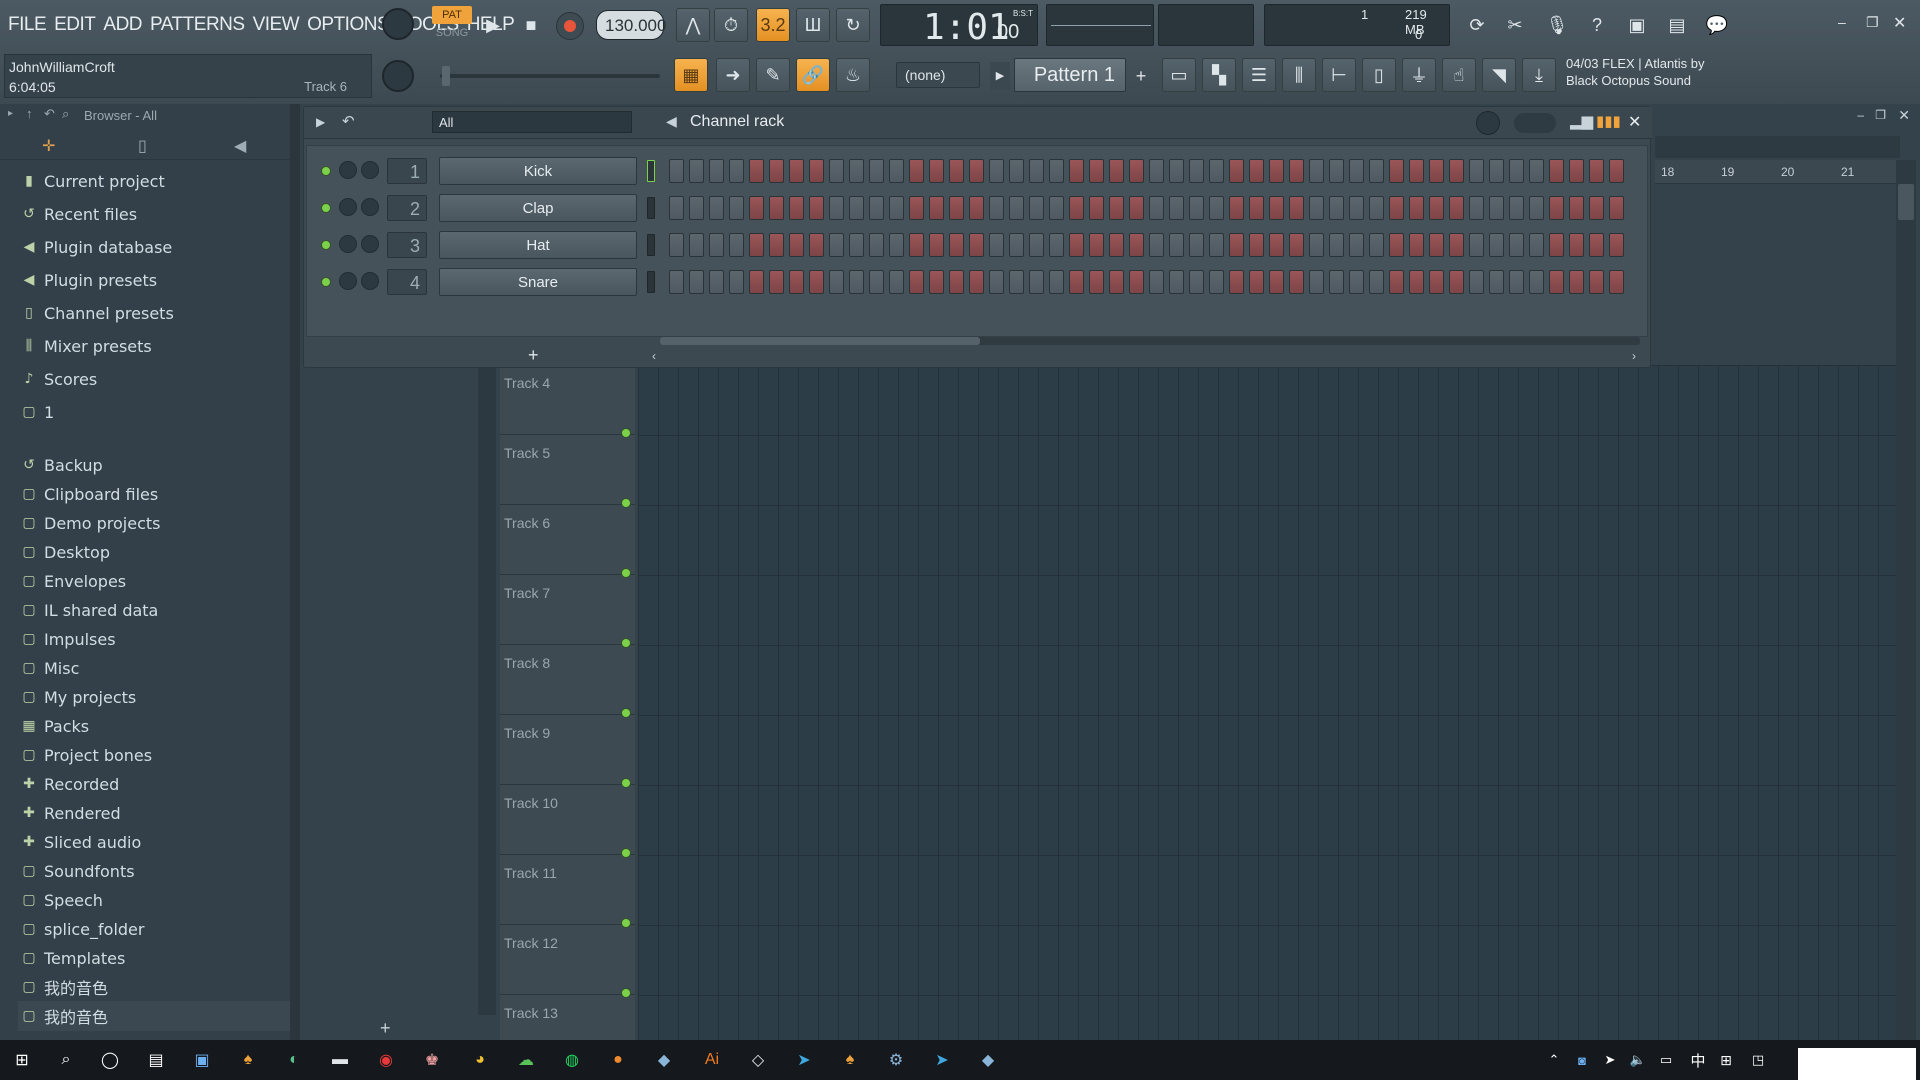  Describe the element at coordinates (626, 993) in the screenshot. I see `track-mute-led` at that location.